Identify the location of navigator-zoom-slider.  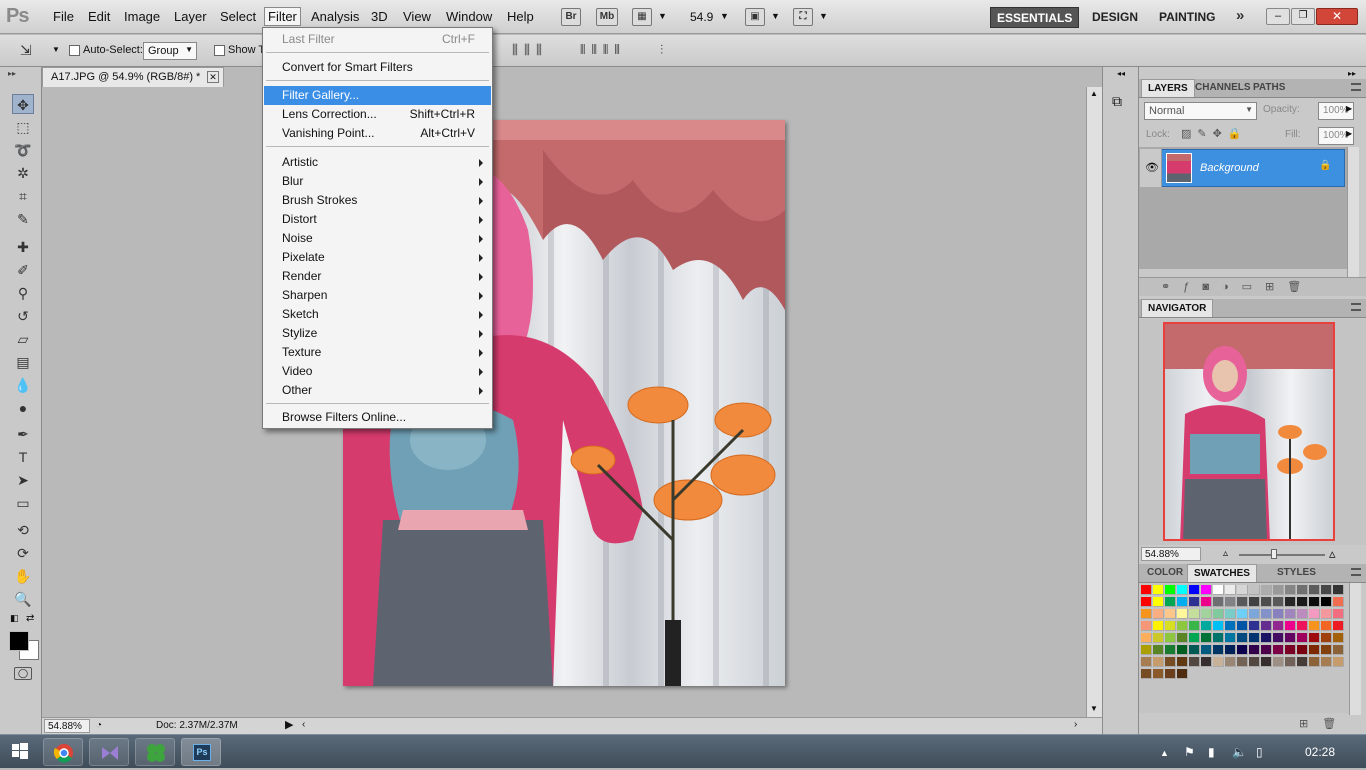
(1282, 555).